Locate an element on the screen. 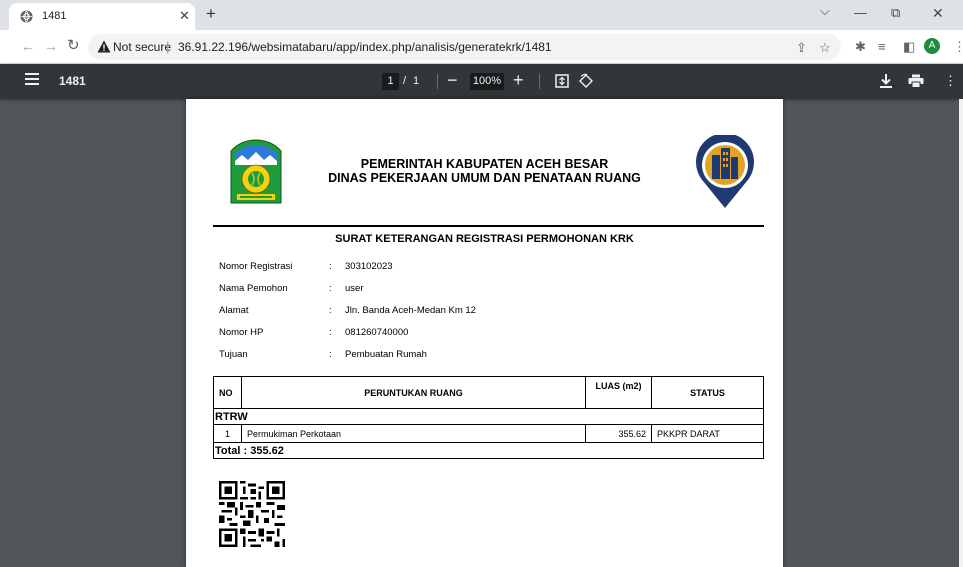 The height and width of the screenshot is (567, 963). zoom-in-button: + is located at coordinates (518, 80).